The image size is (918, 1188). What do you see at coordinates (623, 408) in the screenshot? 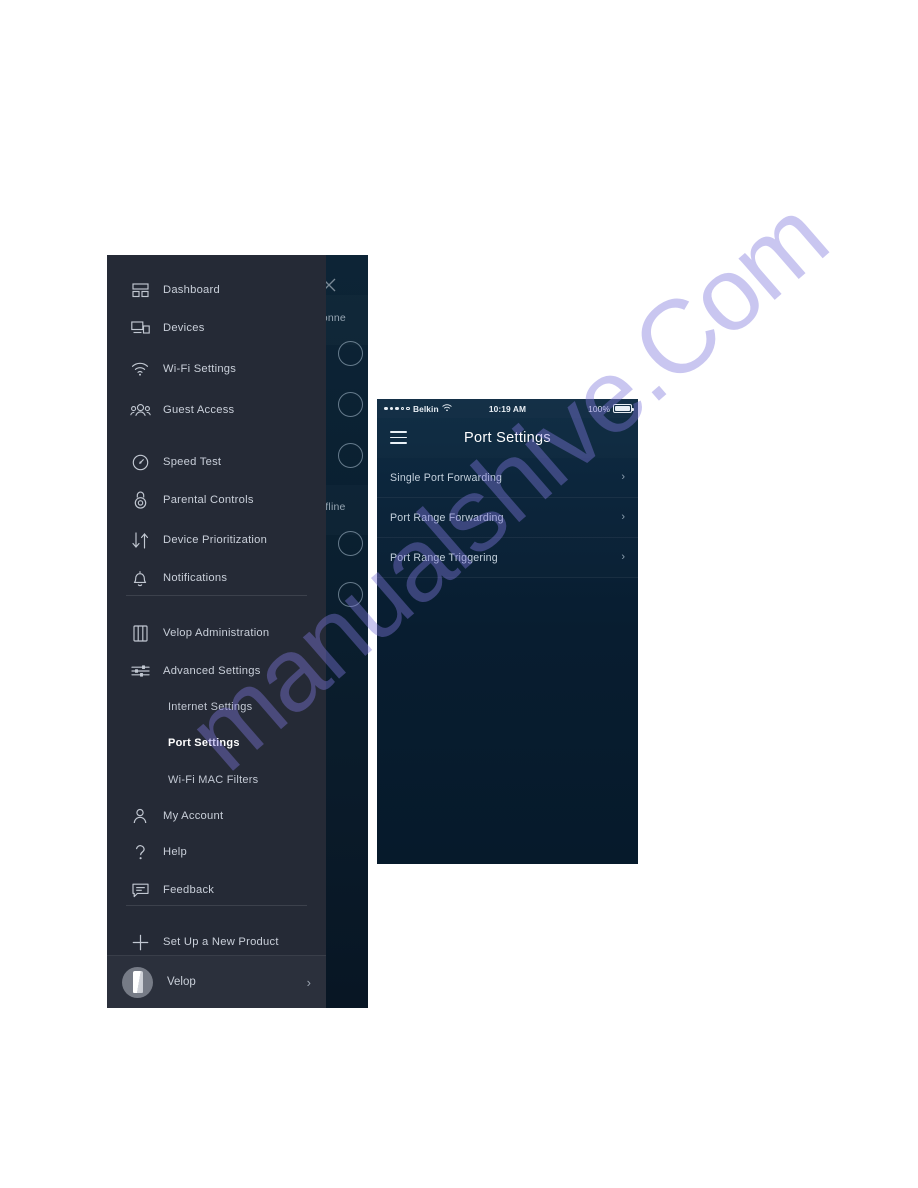
I see `battery-icon` at bounding box center [623, 408].